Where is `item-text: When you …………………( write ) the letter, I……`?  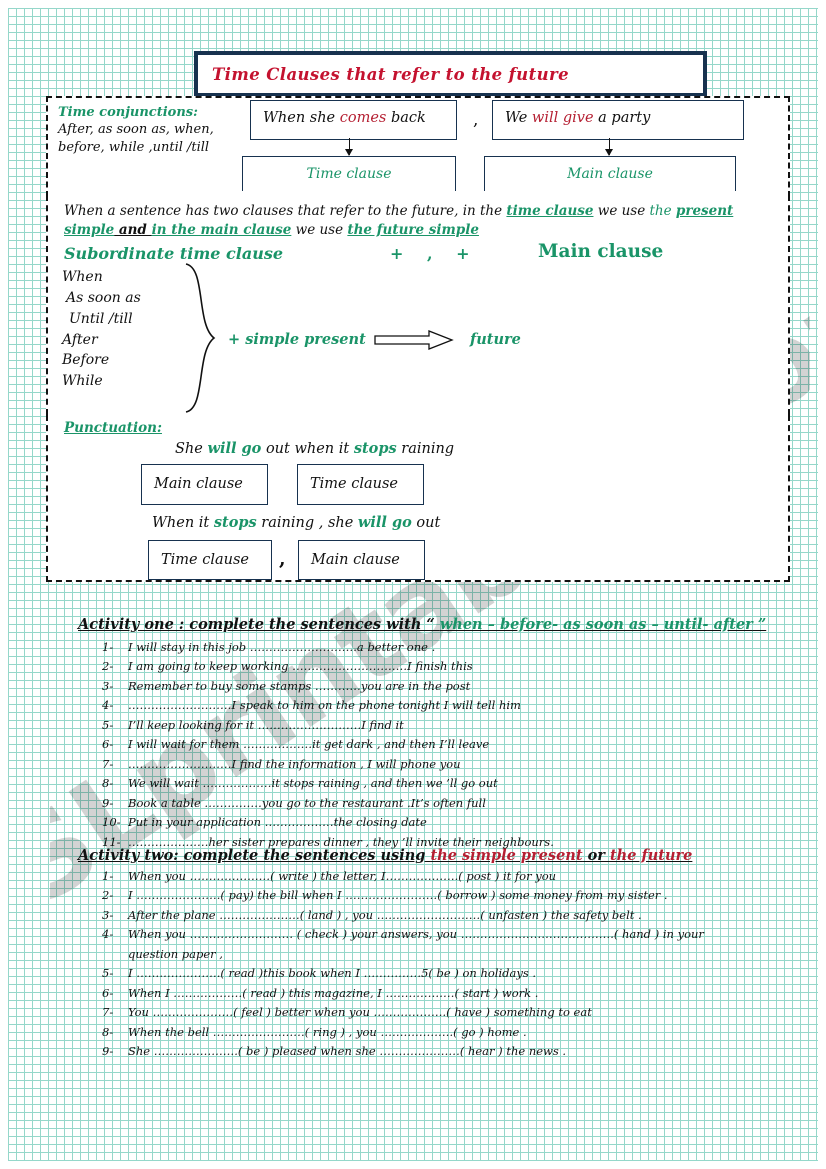 item-text: When you …………………( write ) the letter, I…… is located at coordinates (342, 876).